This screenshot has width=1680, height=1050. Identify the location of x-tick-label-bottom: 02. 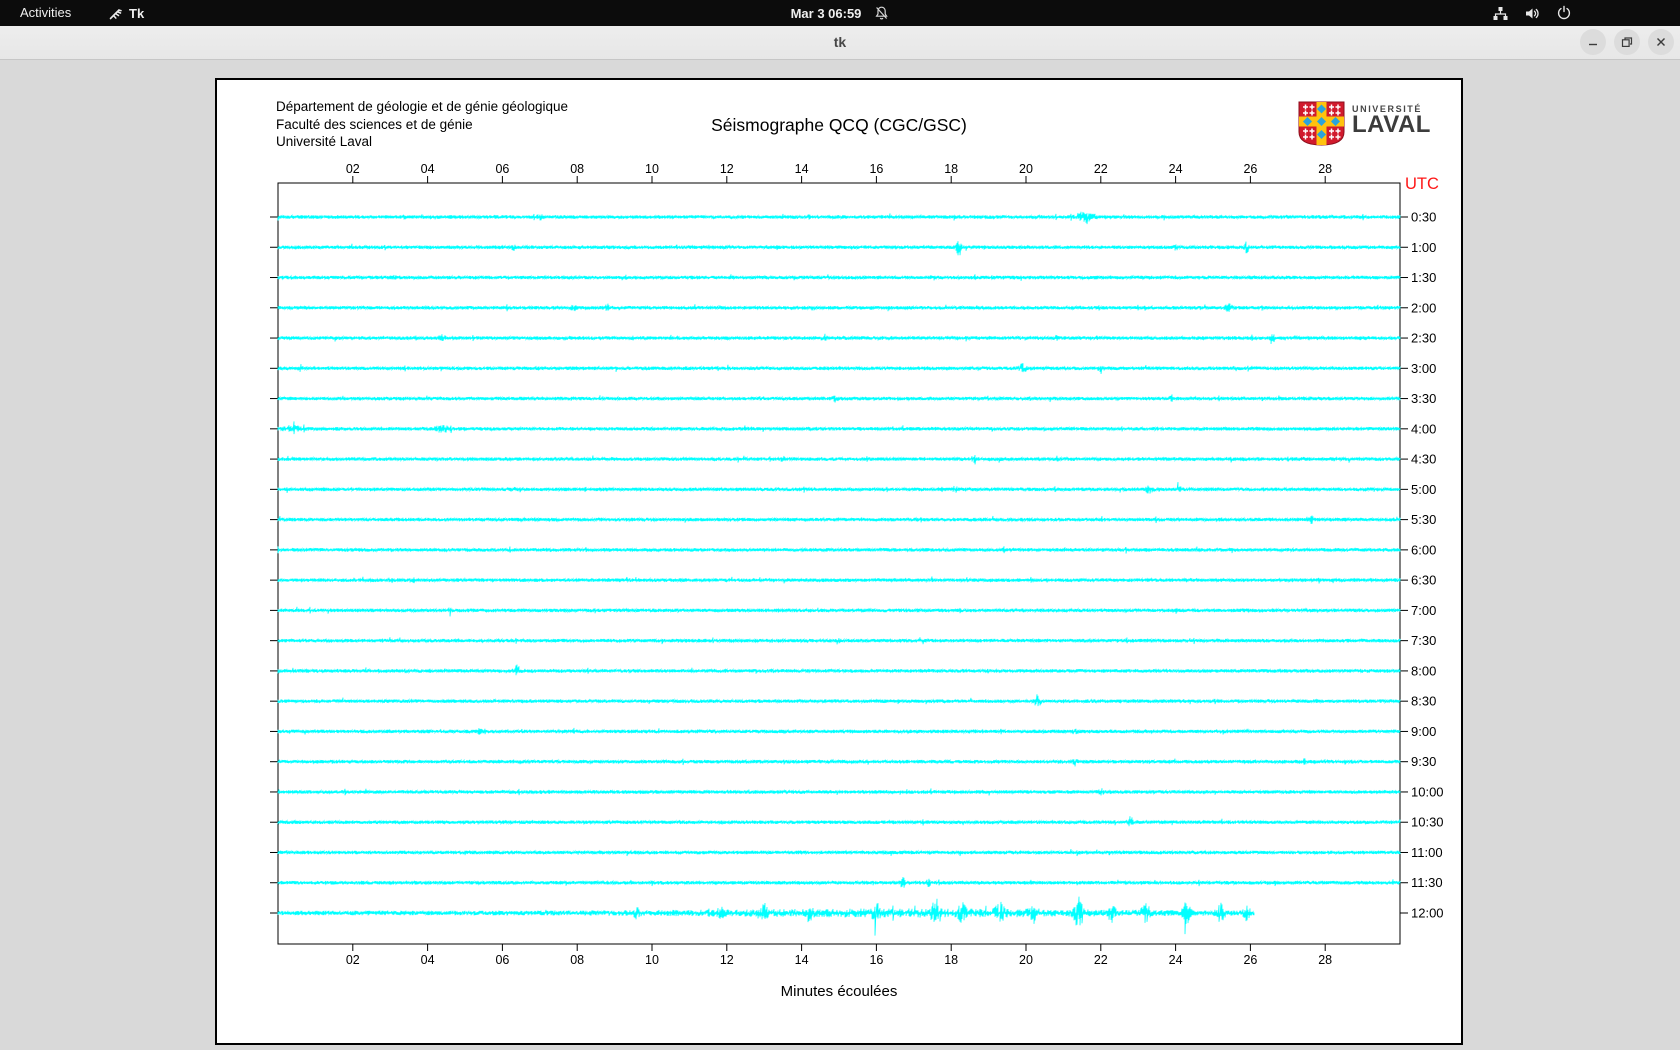
(353, 960).